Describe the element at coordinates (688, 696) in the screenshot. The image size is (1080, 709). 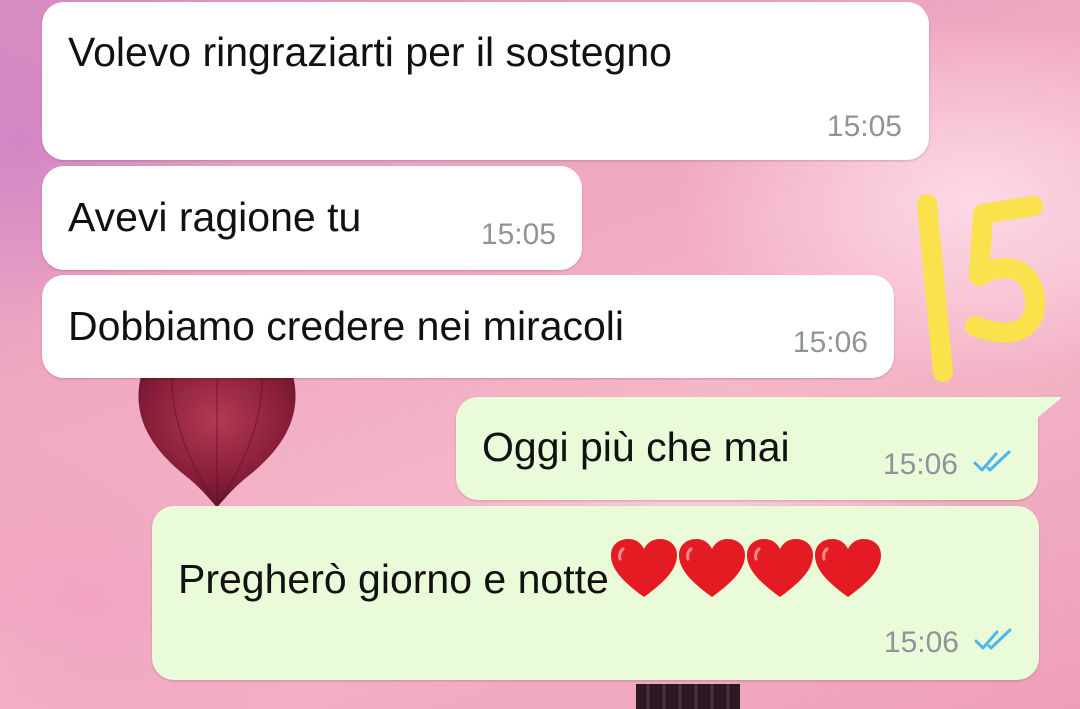
I see `balloon-basket-image` at that location.